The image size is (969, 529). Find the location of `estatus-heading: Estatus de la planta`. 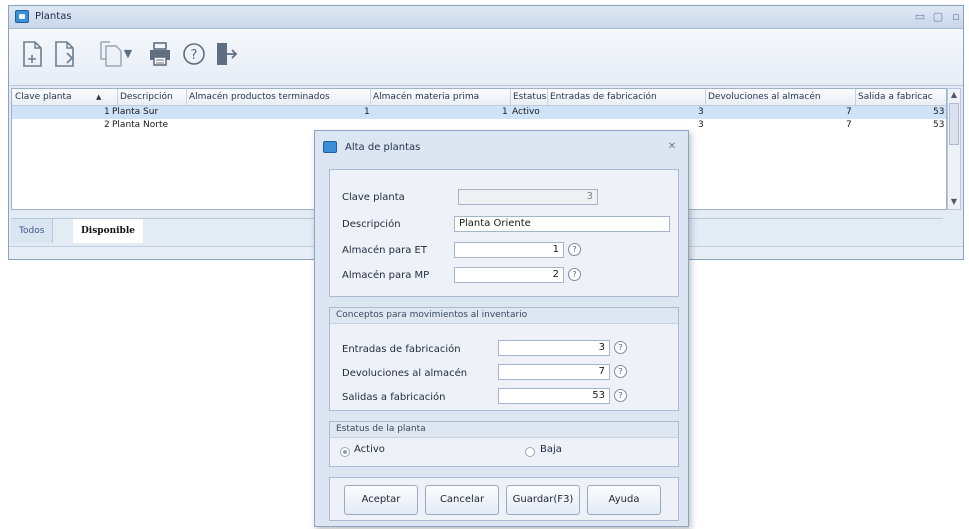

estatus-heading: Estatus de la planta is located at coordinates (381, 429).